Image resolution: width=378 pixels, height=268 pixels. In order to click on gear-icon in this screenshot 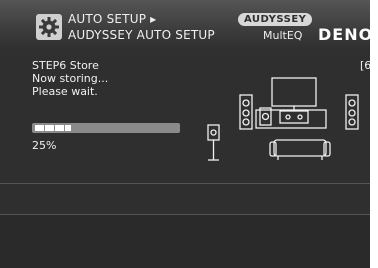, I will do `click(49, 27)`.